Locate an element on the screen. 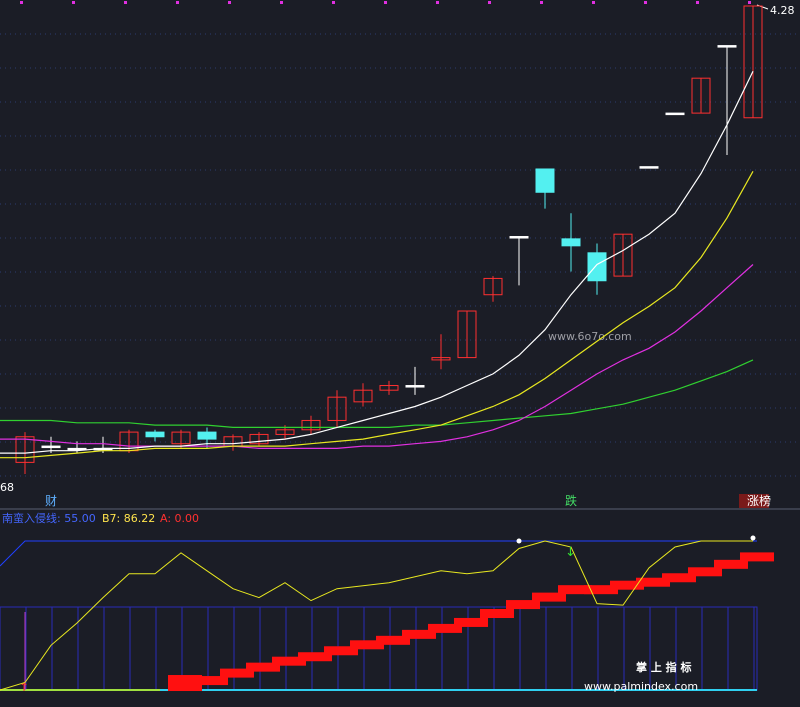  watermark: www.6o7o.com is located at coordinates (590, 336).